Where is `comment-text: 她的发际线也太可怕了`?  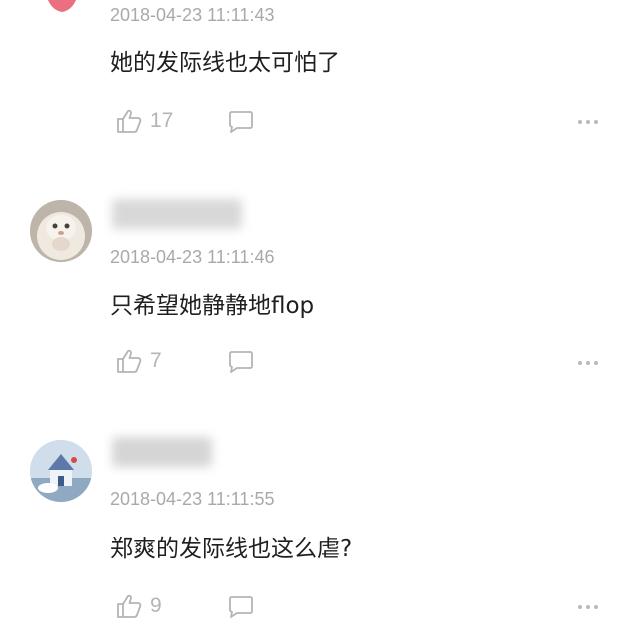 comment-text: 她的发际线也太可怕了 is located at coordinates (225, 63).